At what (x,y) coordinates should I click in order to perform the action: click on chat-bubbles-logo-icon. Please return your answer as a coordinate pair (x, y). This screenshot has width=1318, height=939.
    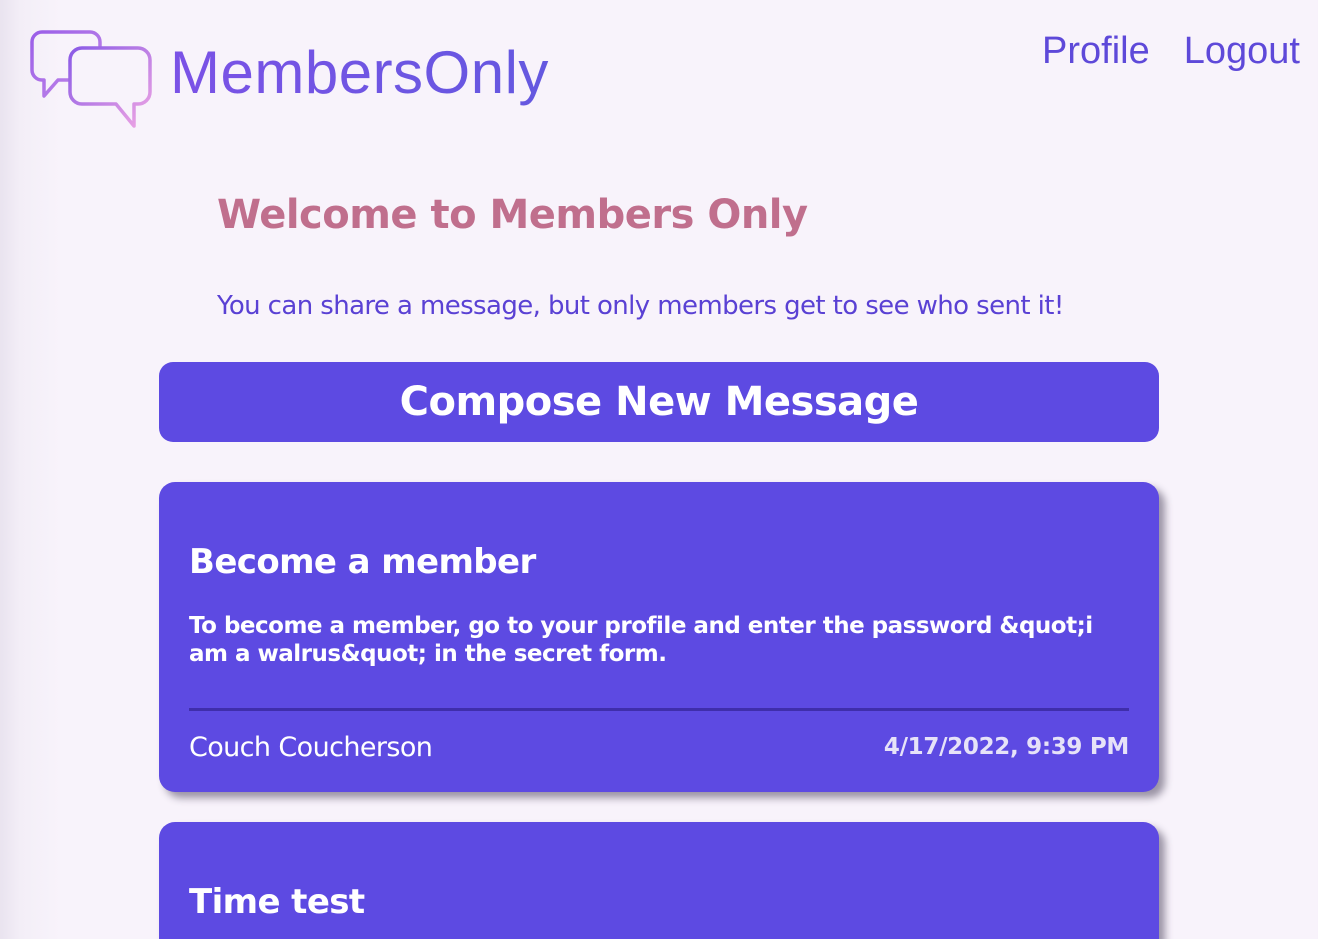
    Looking at the image, I should click on (91, 80).